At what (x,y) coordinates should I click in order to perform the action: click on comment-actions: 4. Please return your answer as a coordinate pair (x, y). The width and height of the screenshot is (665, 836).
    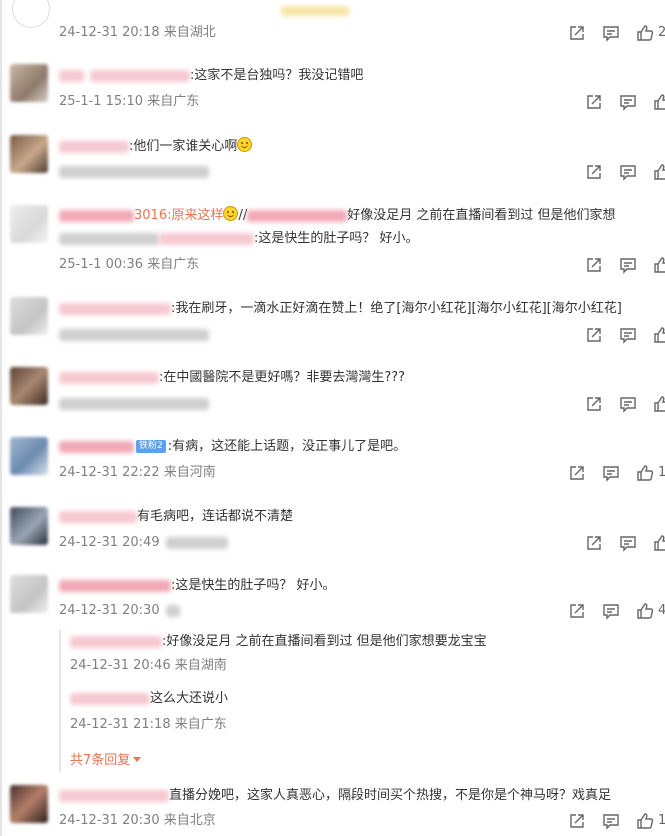
    Looking at the image, I should click on (616, 611).